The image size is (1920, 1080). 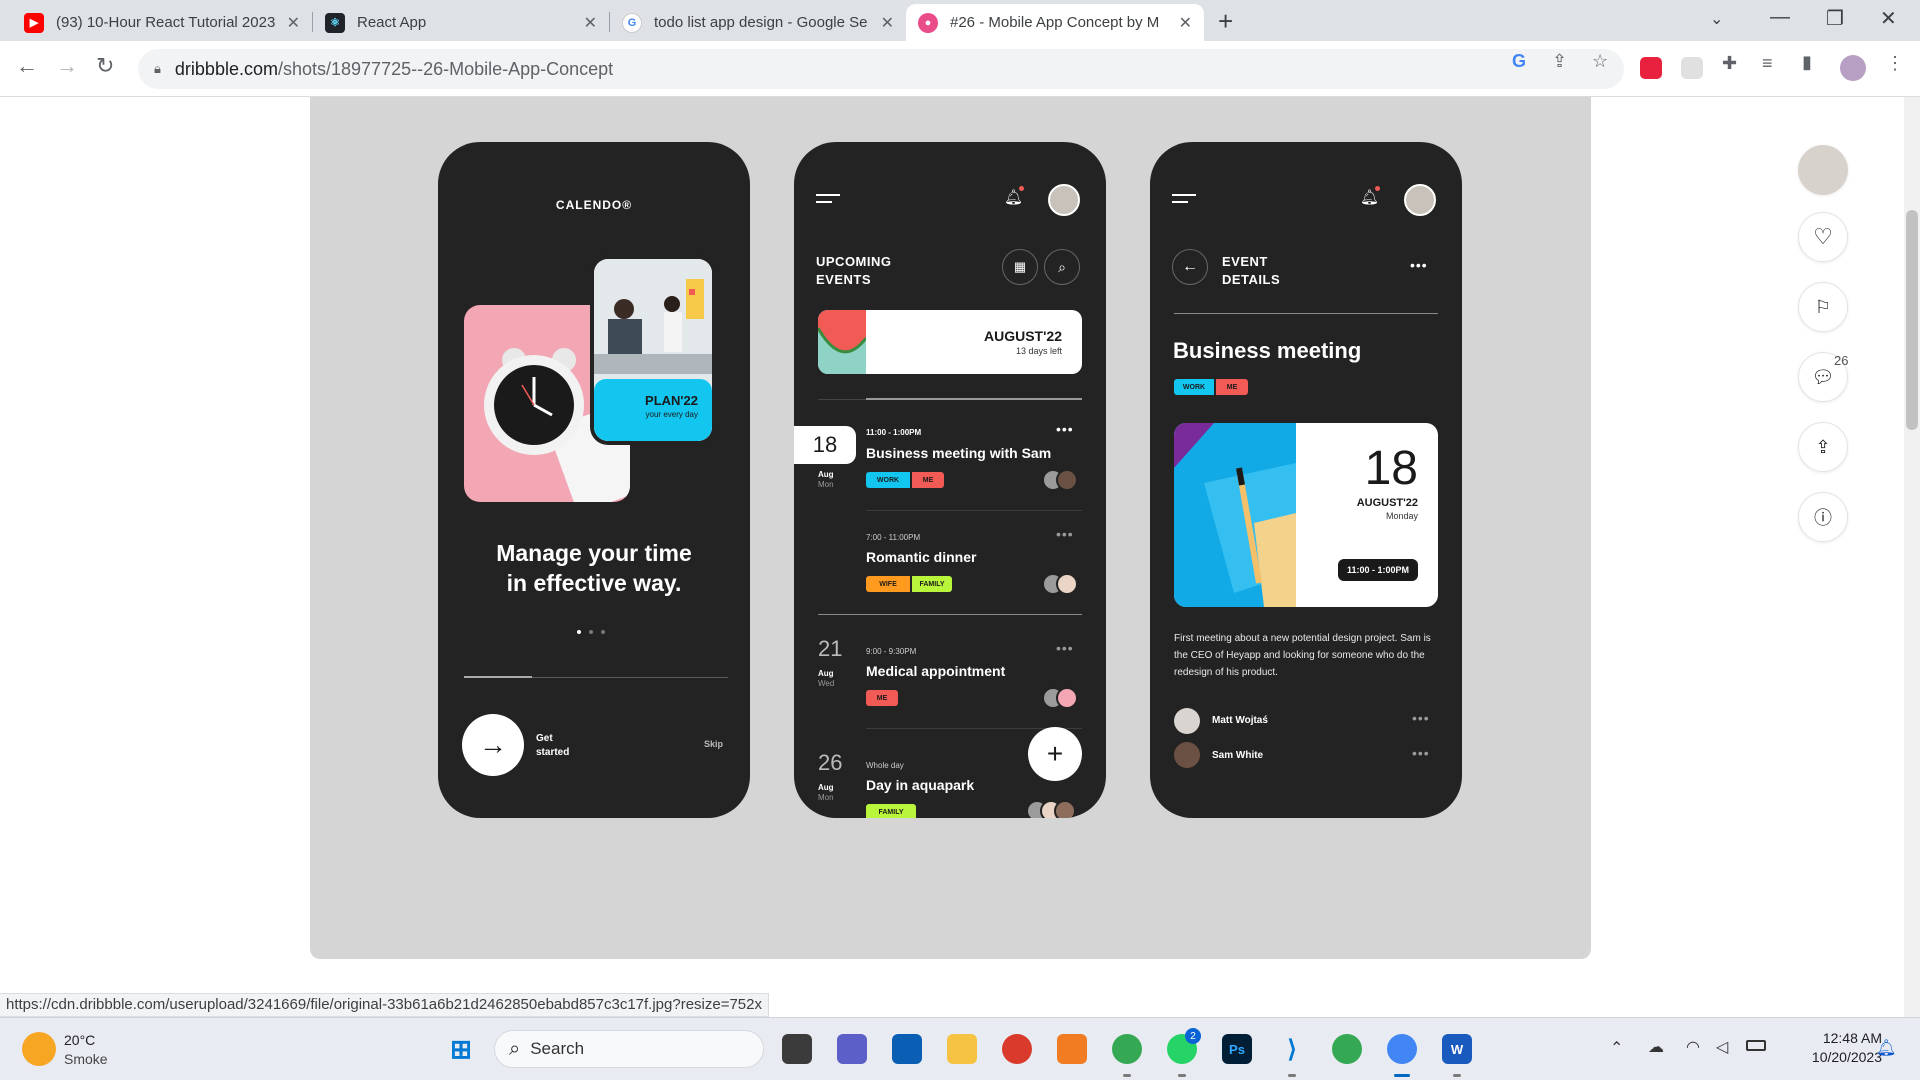 I want to click on back-button: ←, so click(x=1190, y=267).